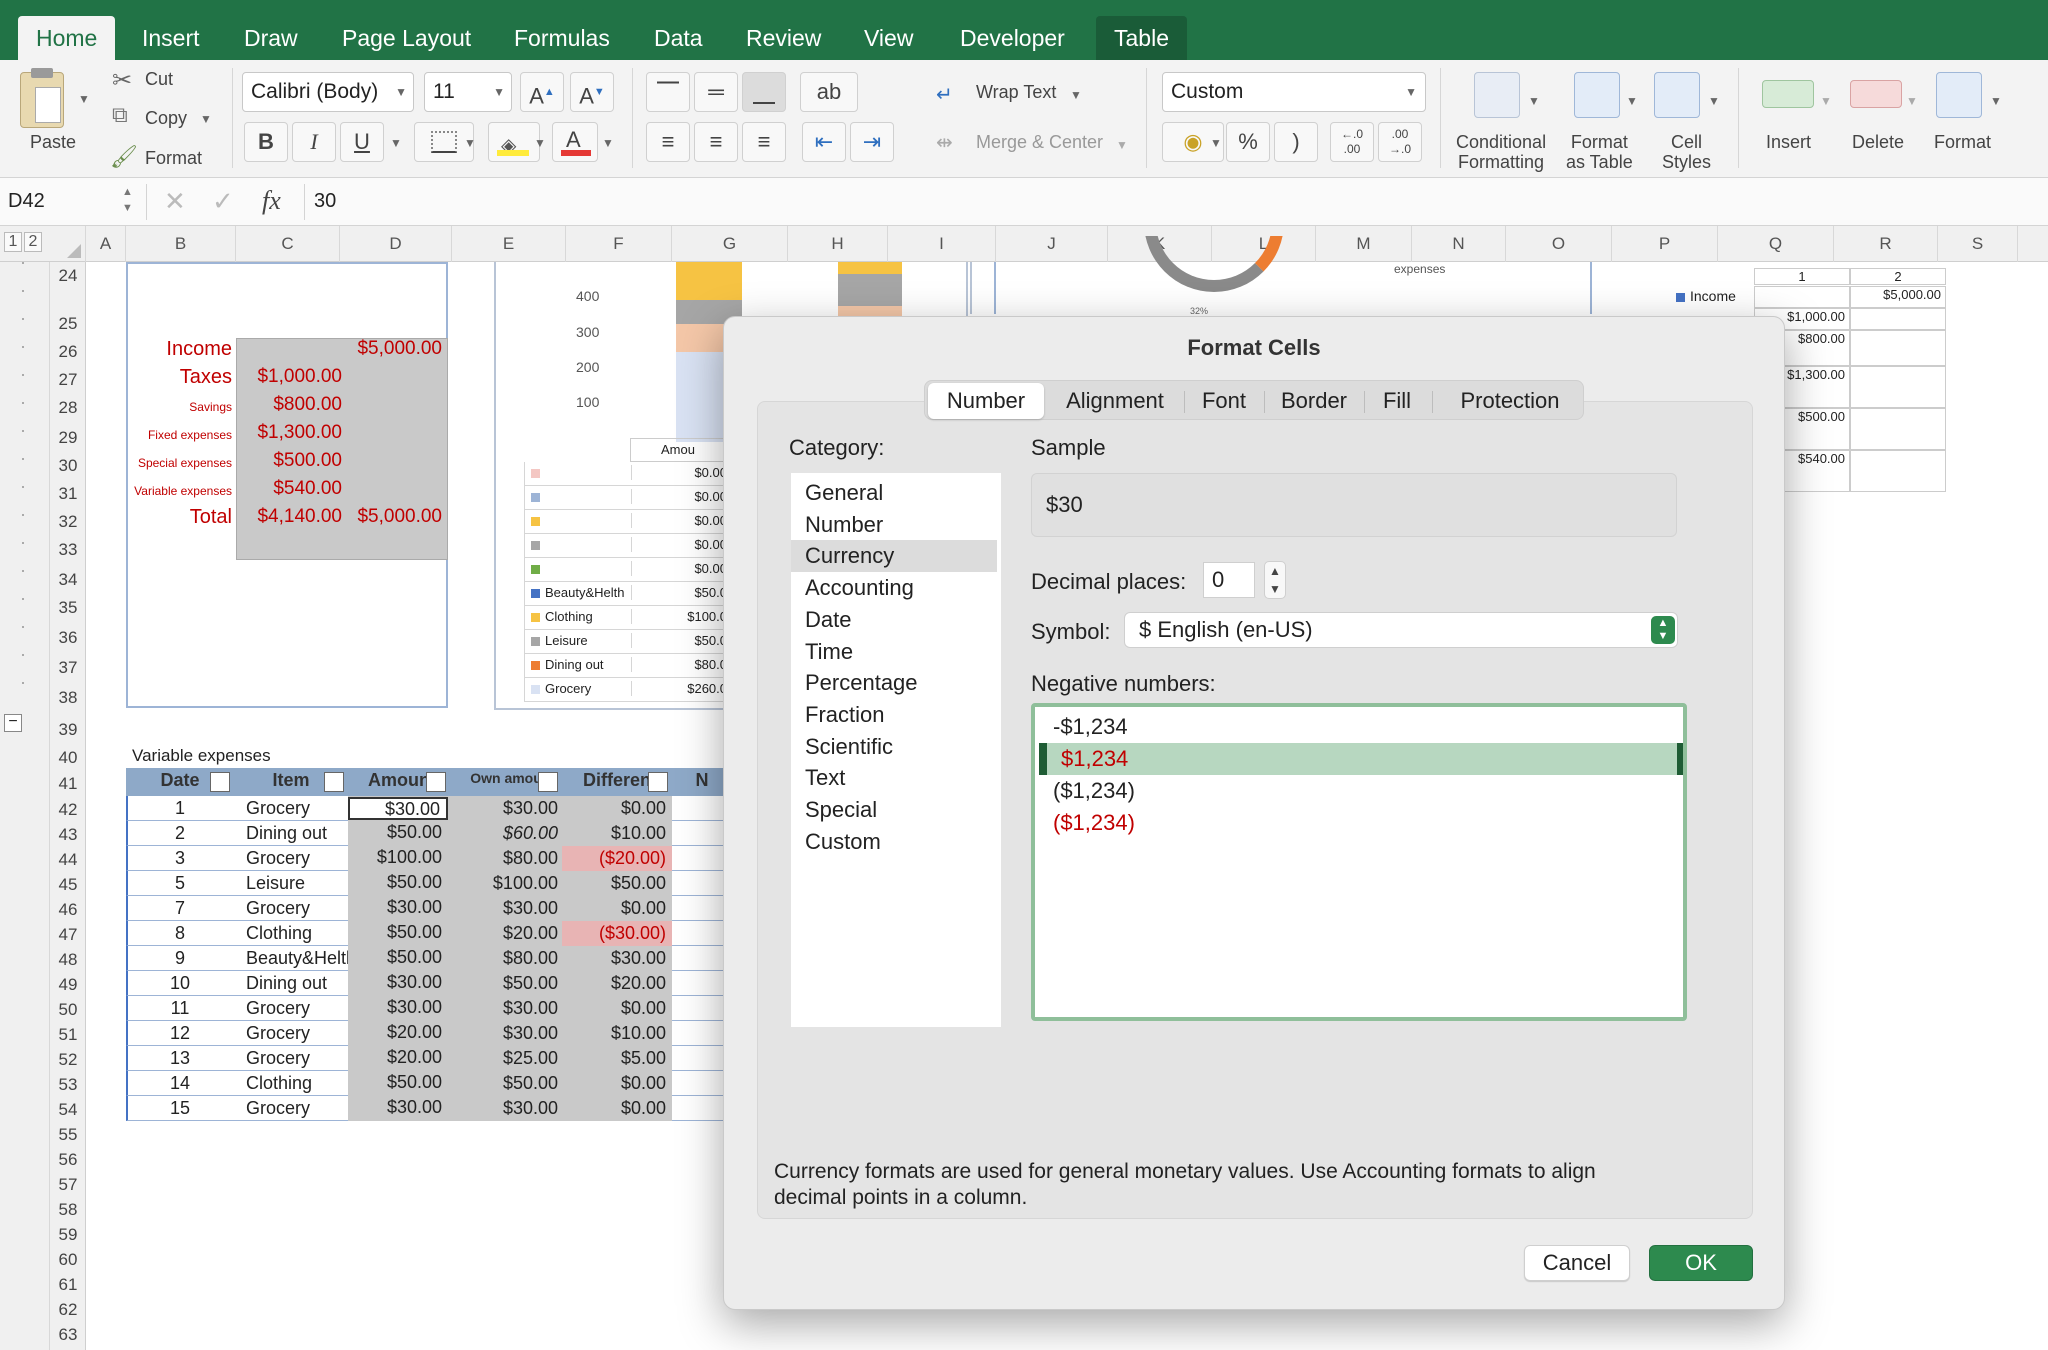  What do you see at coordinates (894, 747) in the screenshot?
I see `category-item: Scientific` at bounding box center [894, 747].